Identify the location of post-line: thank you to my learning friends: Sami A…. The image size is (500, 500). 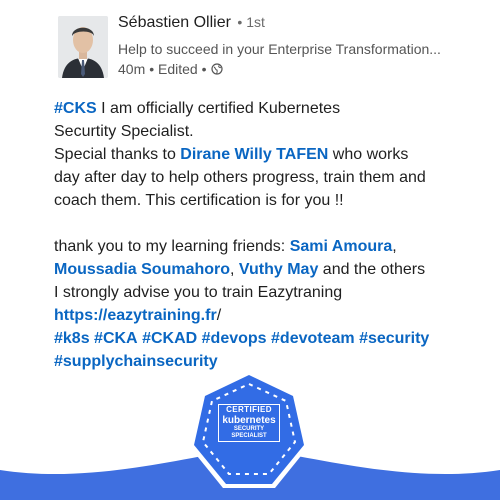
(254, 246).